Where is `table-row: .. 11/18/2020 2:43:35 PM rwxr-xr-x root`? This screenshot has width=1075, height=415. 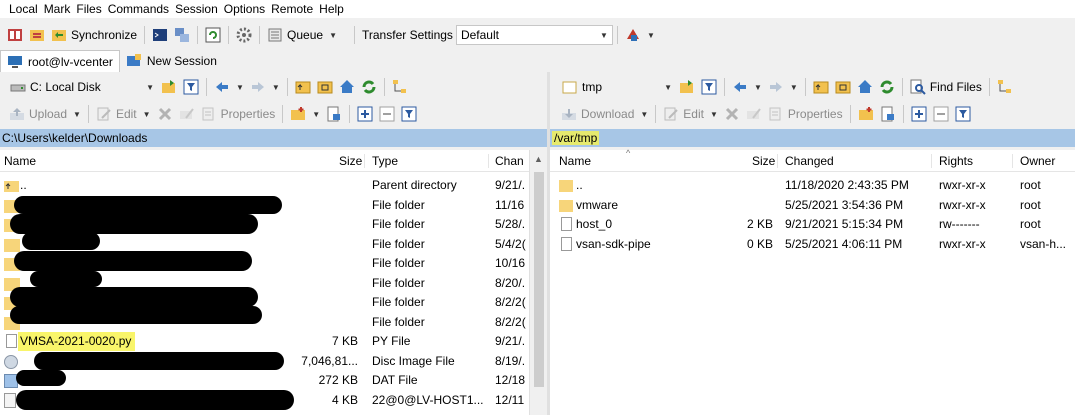
table-row: .. 11/18/2020 2:43:35 PM rwxr-xr-x root is located at coordinates (812, 186).